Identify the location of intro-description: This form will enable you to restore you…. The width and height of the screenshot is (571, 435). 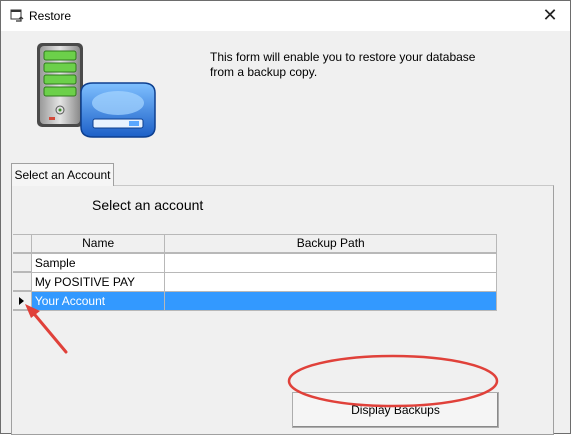
(343, 64).